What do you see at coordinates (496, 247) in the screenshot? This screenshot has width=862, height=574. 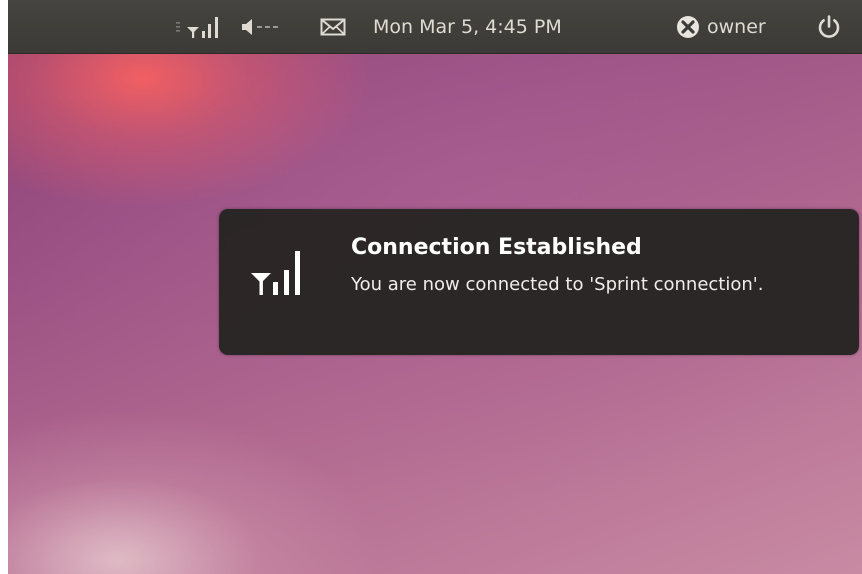 I see `notification-title: Connection Established` at bounding box center [496, 247].